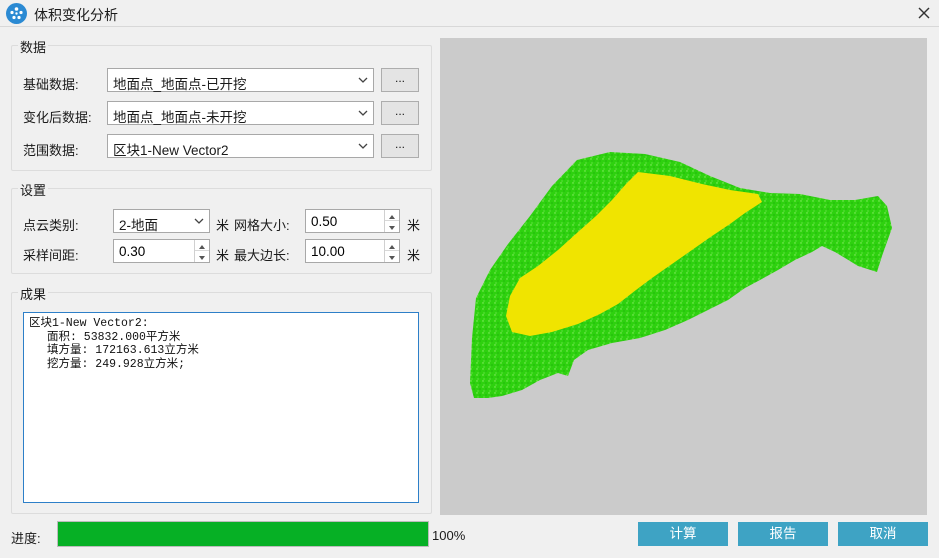  I want to click on max-edge-unit: 米, so click(414, 255).